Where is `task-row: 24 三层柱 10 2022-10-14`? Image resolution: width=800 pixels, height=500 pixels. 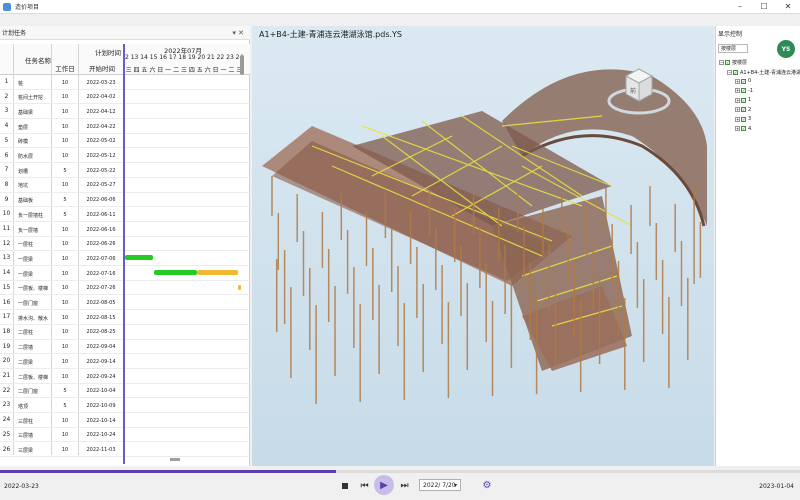
task-row: 24 三层柱 10 2022-10-14 is located at coordinates (125, 420).